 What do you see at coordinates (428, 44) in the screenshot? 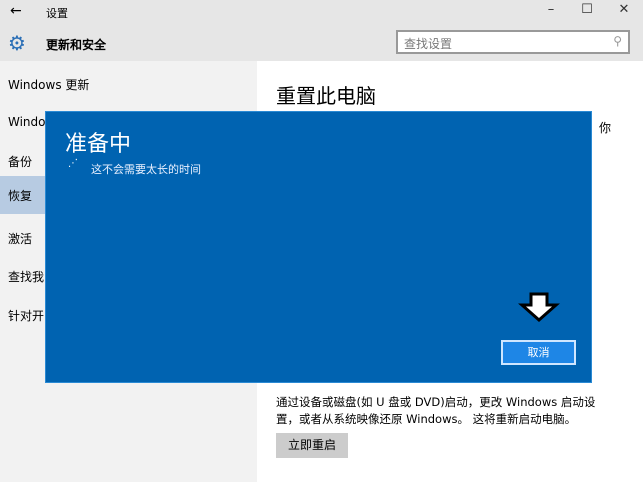
I see `search-placeholder: 查找设置` at bounding box center [428, 44].